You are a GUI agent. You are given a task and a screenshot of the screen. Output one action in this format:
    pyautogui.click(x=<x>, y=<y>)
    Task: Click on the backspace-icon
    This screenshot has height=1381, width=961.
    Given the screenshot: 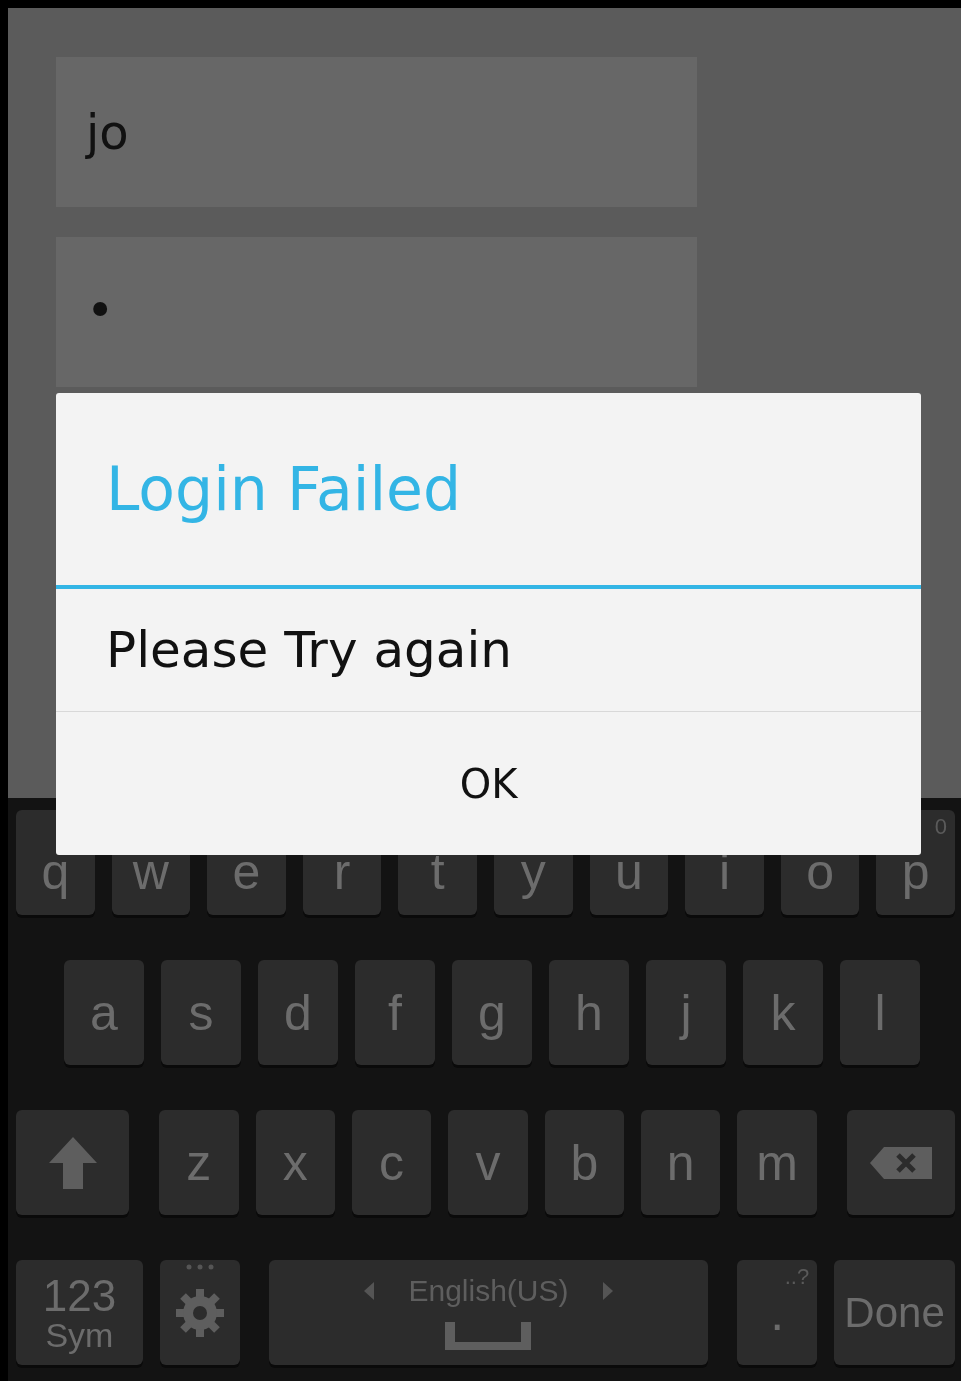 What is the action you would take?
    pyautogui.click(x=900, y=1162)
    